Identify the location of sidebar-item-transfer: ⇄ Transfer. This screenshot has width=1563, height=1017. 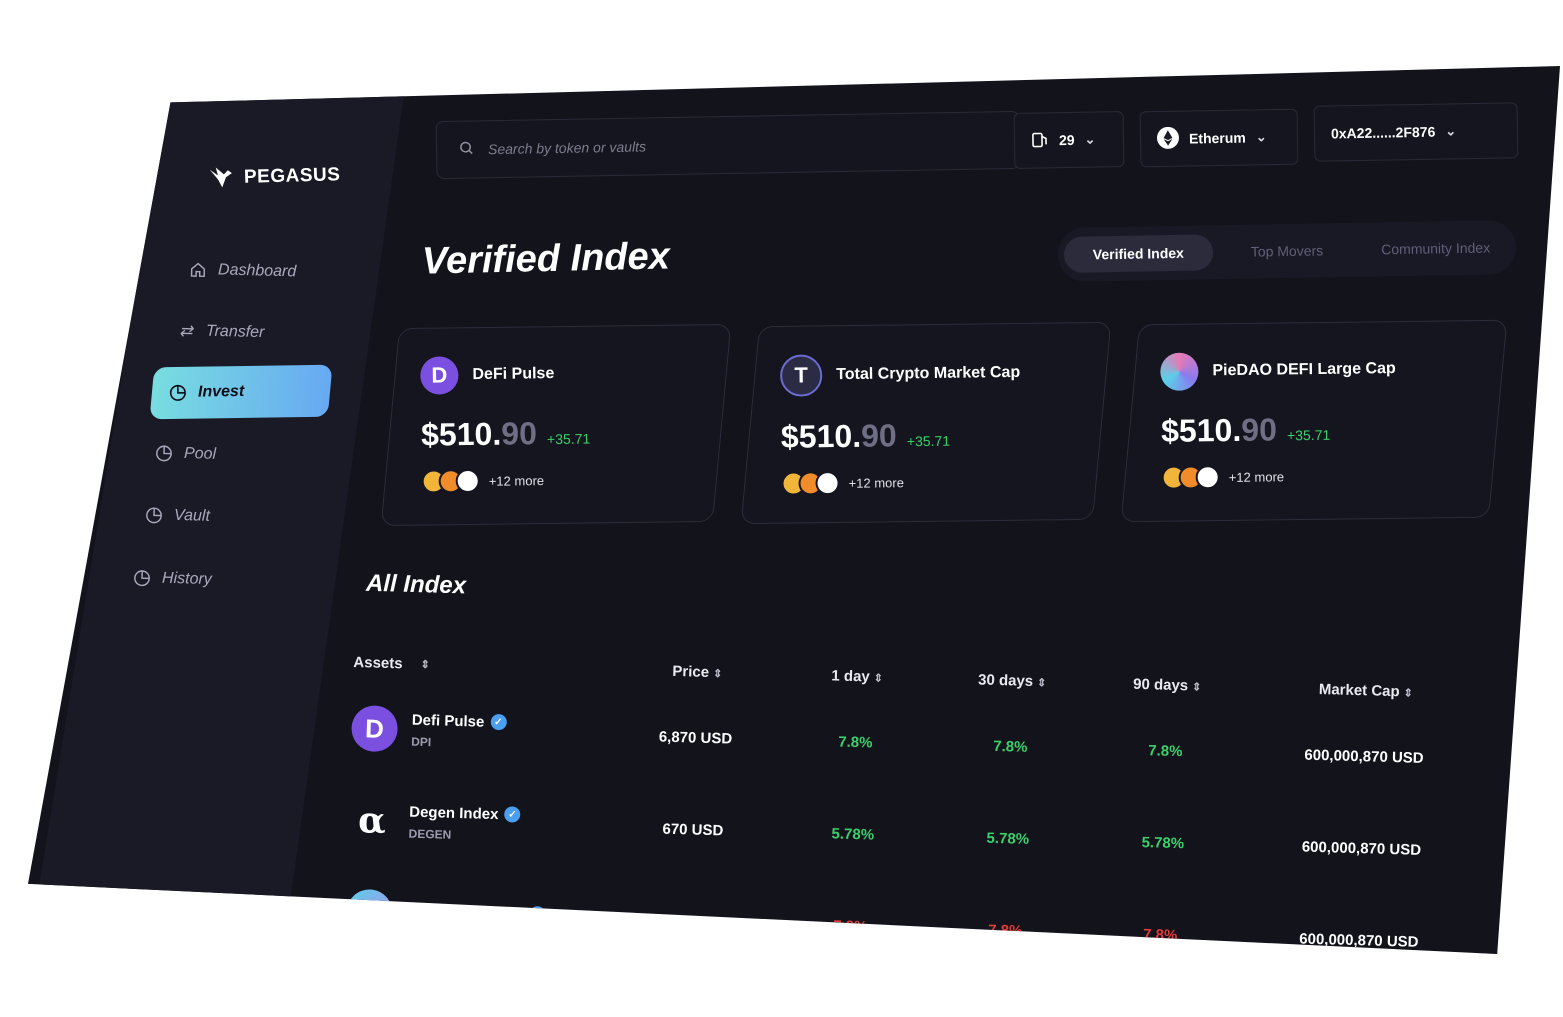
(220, 332).